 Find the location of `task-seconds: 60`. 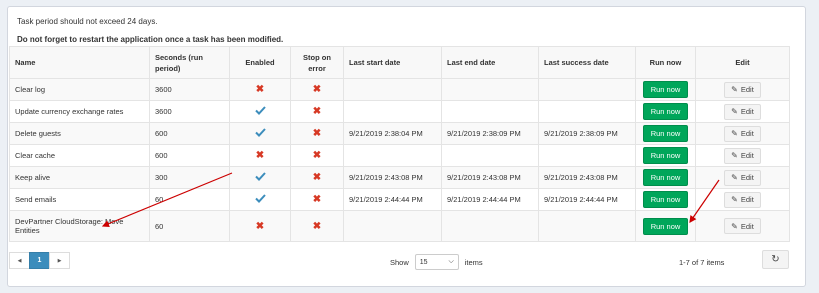

task-seconds: 60 is located at coordinates (189, 226).